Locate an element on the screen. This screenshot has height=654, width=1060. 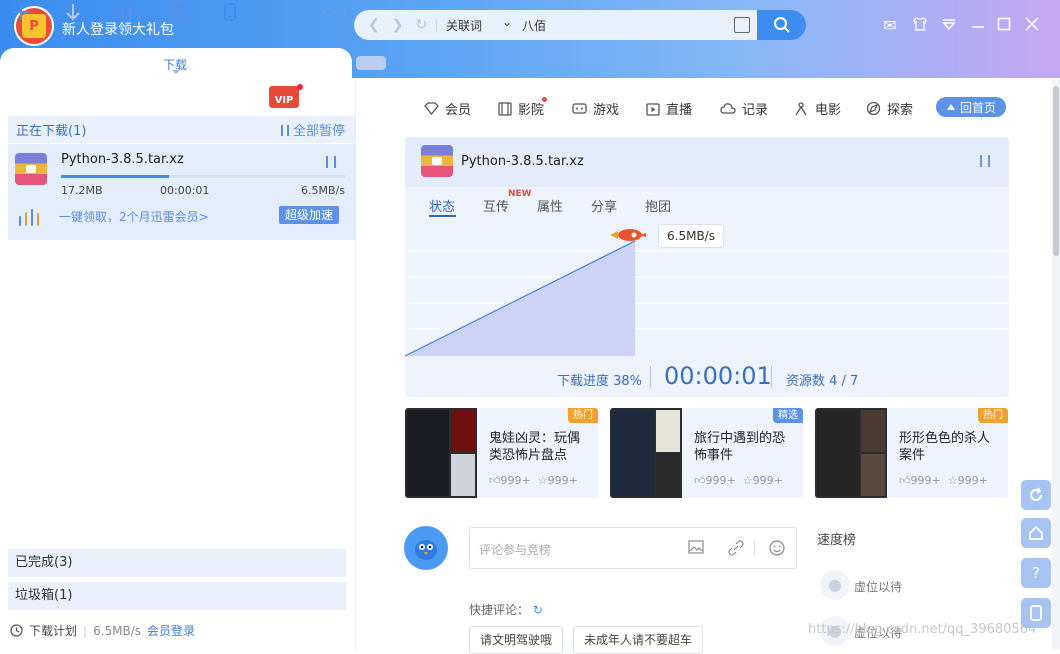
recommend-card: 鬼娃凶灵：玩偶类恐怖片盘点 👍︎999+ ☆999+ 热门 is located at coordinates (501, 453).